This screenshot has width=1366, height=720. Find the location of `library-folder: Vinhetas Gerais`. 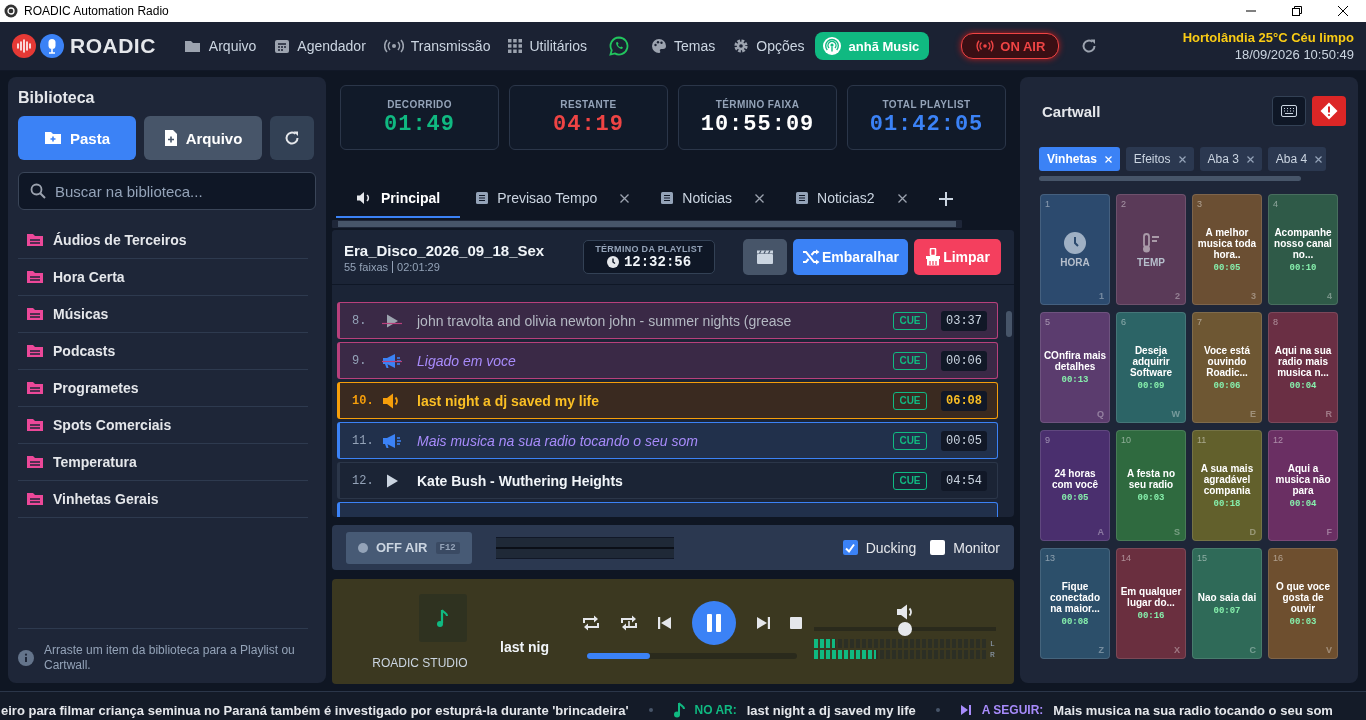

library-folder: Vinhetas Gerais is located at coordinates (163, 499).